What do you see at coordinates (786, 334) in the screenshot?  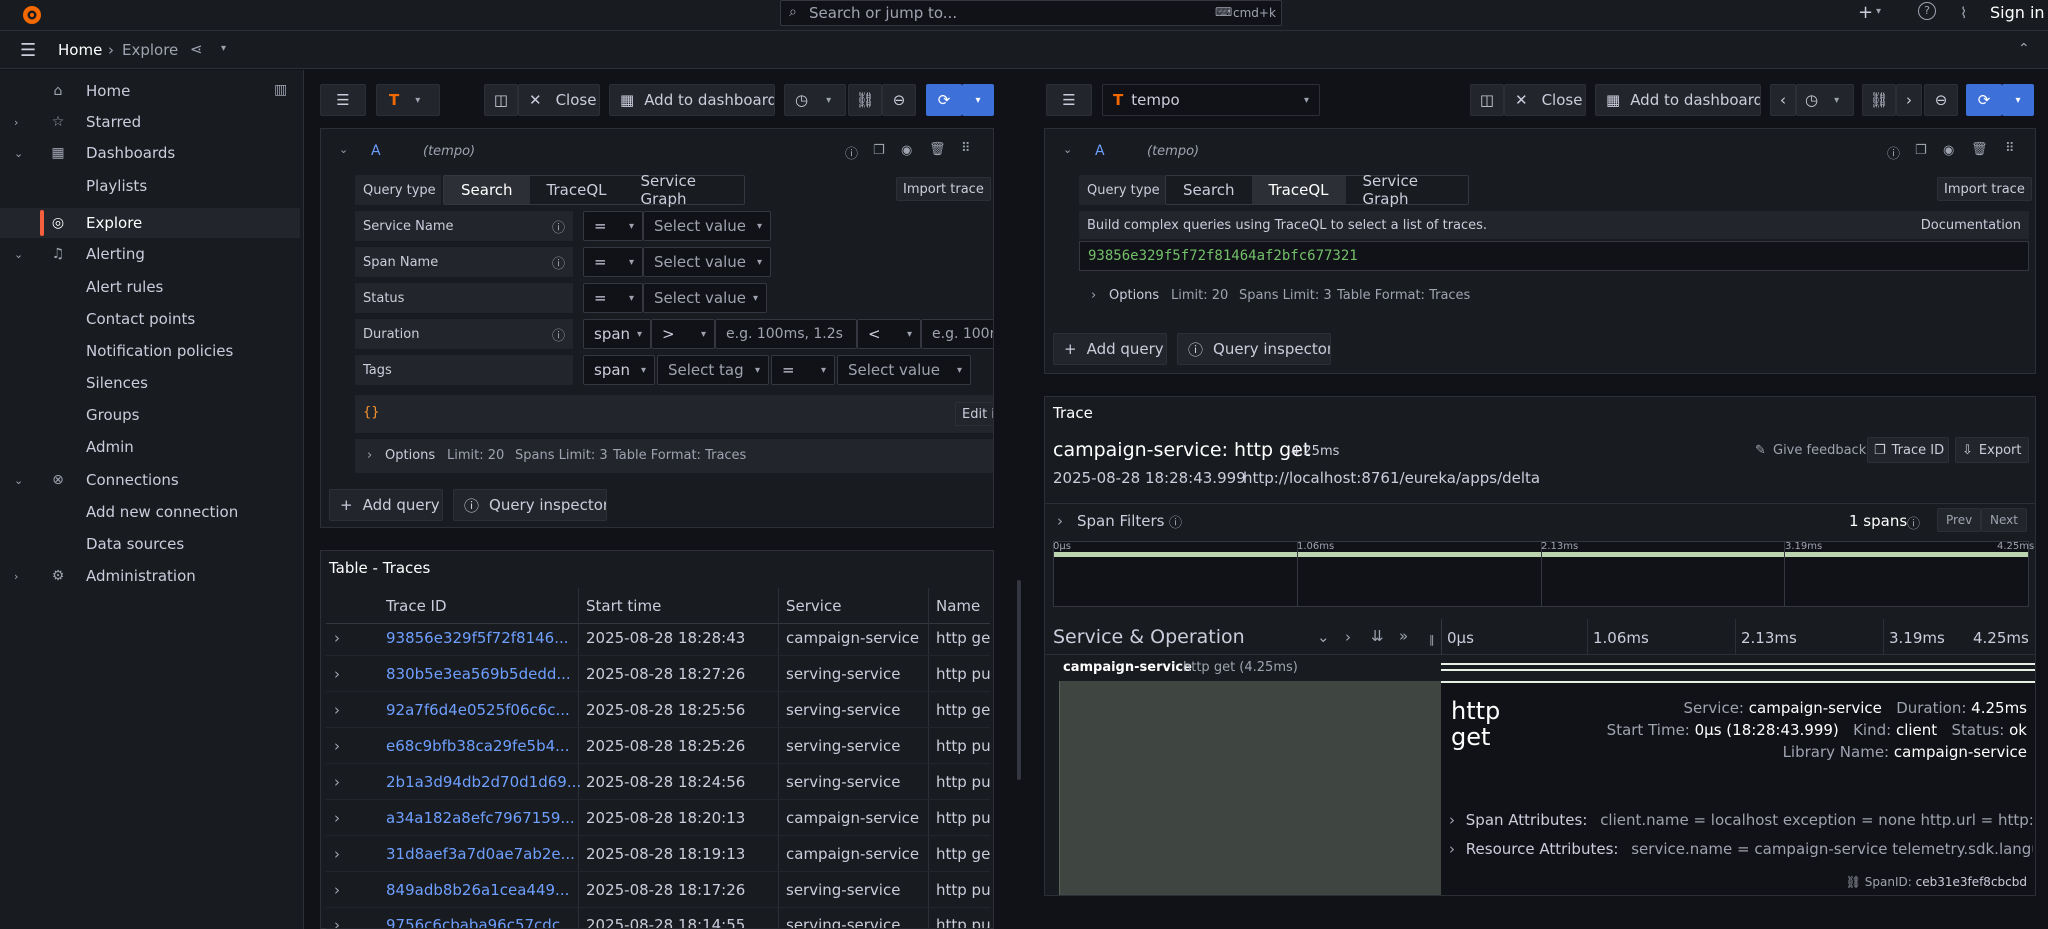 I see `duration-min-input: e.g. 100ms, 1.2s` at bounding box center [786, 334].